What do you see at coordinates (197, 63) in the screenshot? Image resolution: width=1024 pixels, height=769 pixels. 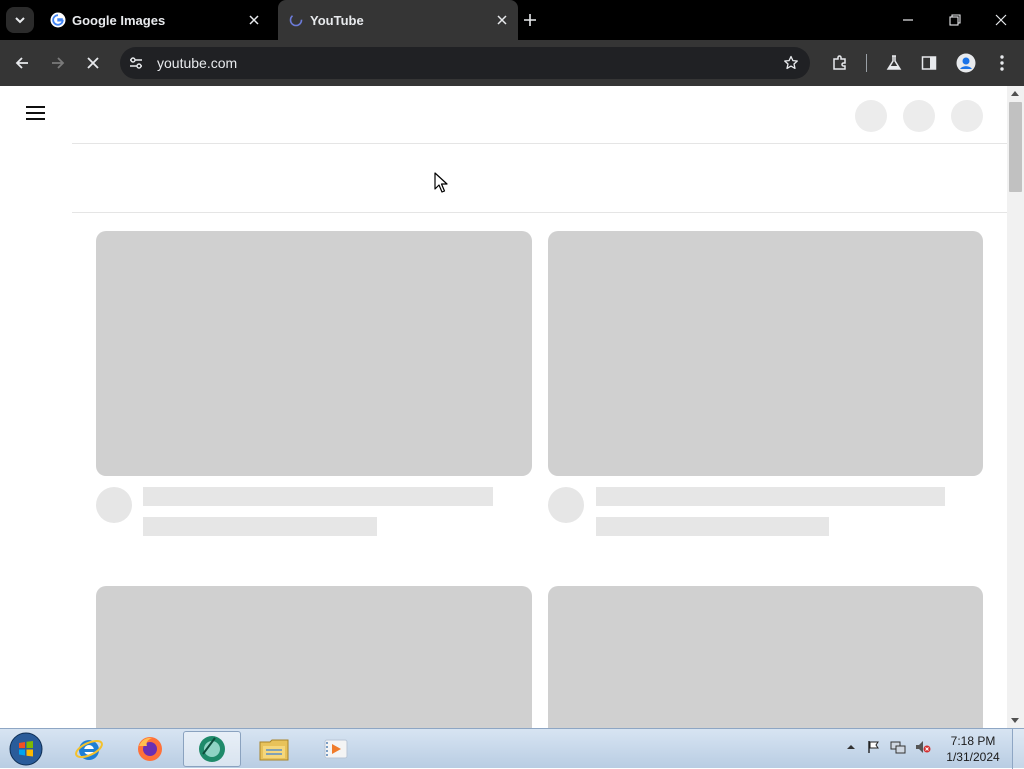 I see `address-url: youtube.com` at bounding box center [197, 63].